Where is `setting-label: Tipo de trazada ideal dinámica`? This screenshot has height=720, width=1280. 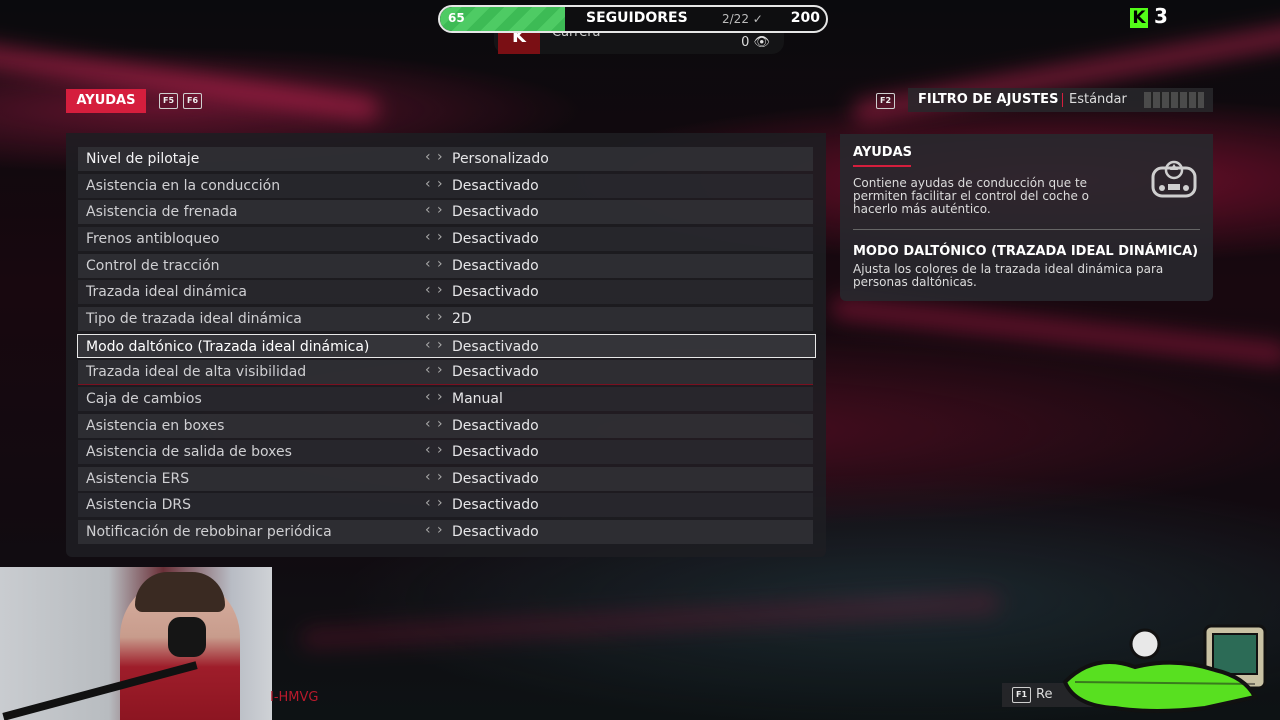 setting-label: Tipo de trazada ideal dinámica is located at coordinates (194, 318).